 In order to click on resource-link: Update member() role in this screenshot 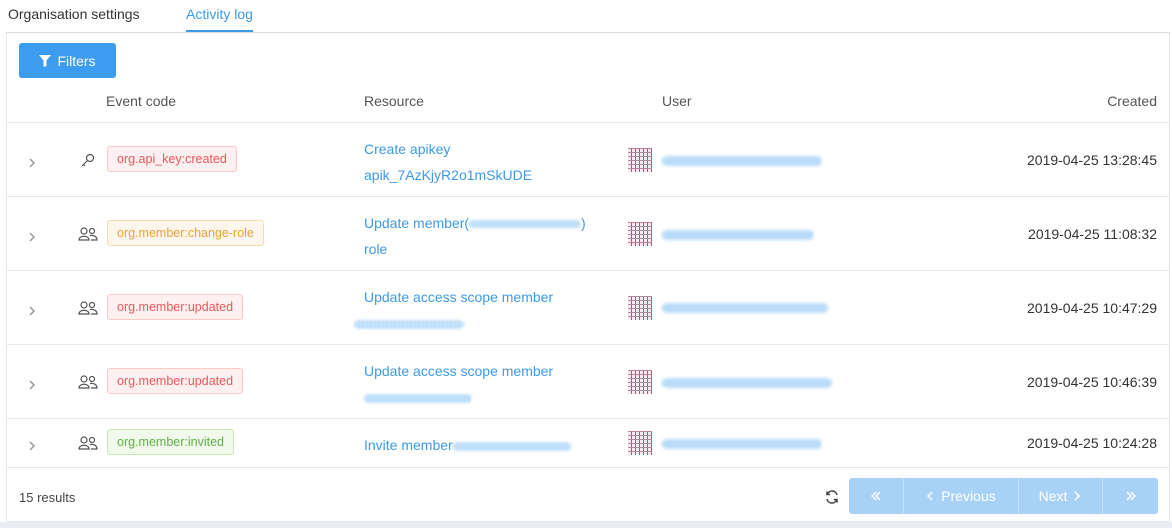, I will do `click(475, 236)`.